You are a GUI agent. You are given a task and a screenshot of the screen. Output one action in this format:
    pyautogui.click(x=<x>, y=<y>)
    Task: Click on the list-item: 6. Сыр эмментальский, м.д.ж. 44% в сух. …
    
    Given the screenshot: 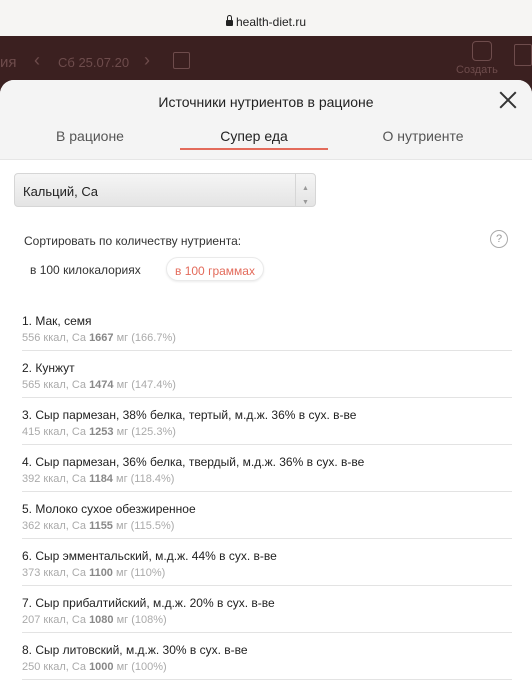 What is the action you would take?
    pyautogui.click(x=267, y=562)
    